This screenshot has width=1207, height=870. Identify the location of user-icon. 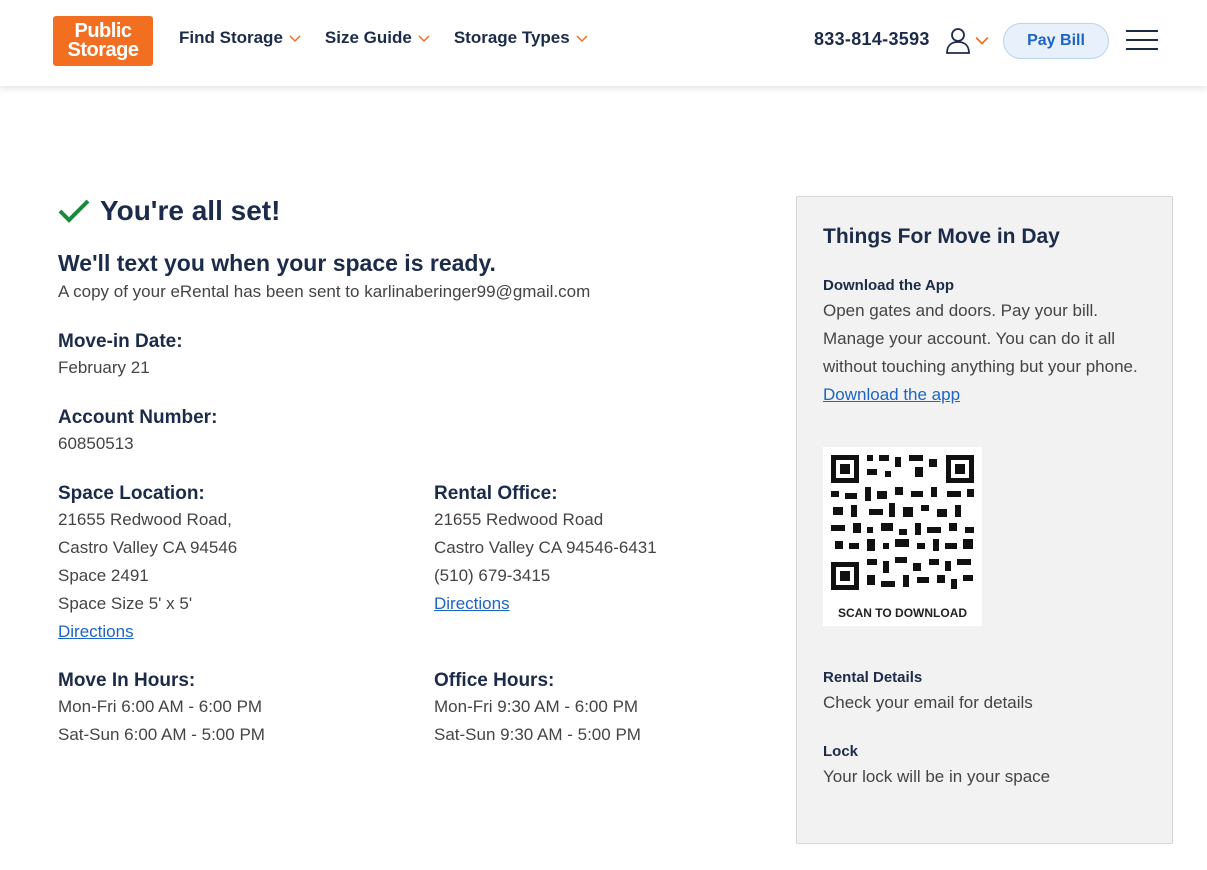
(958, 41).